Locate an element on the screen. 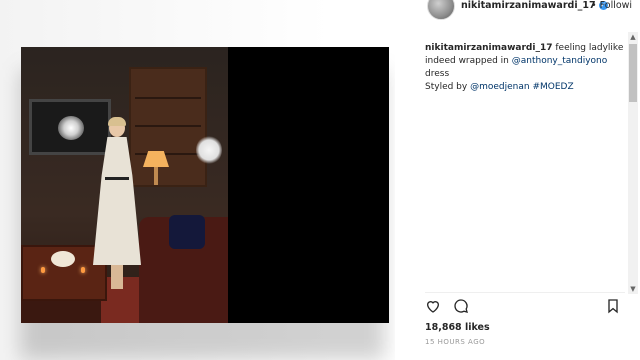  heart-icon is located at coordinates (433, 306).